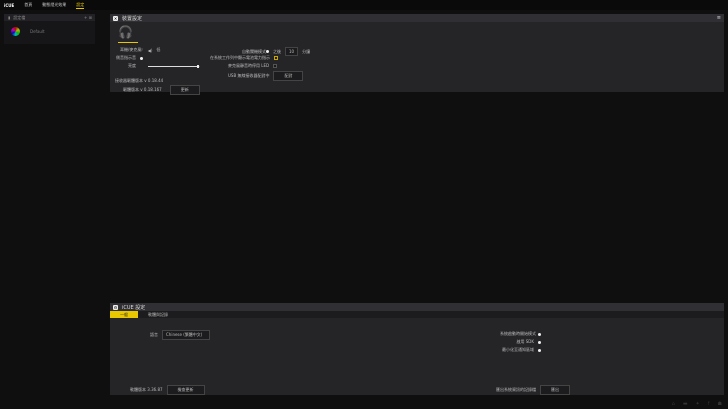 The image size is (728, 409). I want to click on device-settings-title: 裝置設定, so click(132, 18).